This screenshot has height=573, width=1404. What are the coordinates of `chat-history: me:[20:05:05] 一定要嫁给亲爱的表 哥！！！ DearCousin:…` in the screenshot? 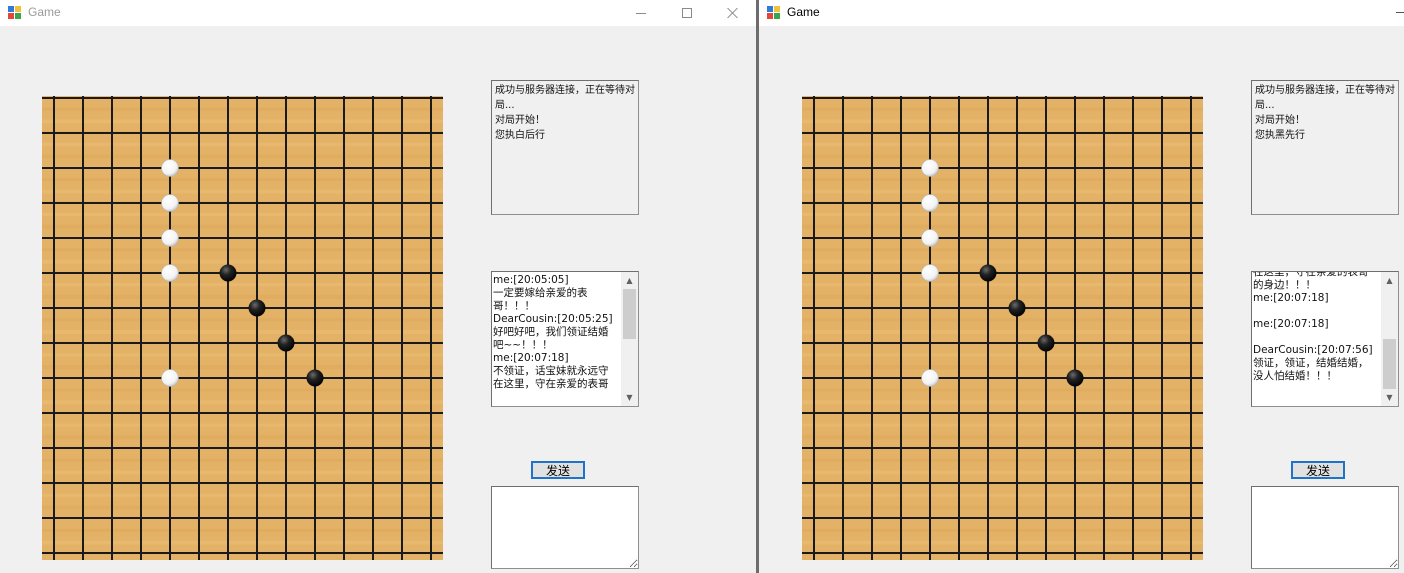 It's located at (565, 339).